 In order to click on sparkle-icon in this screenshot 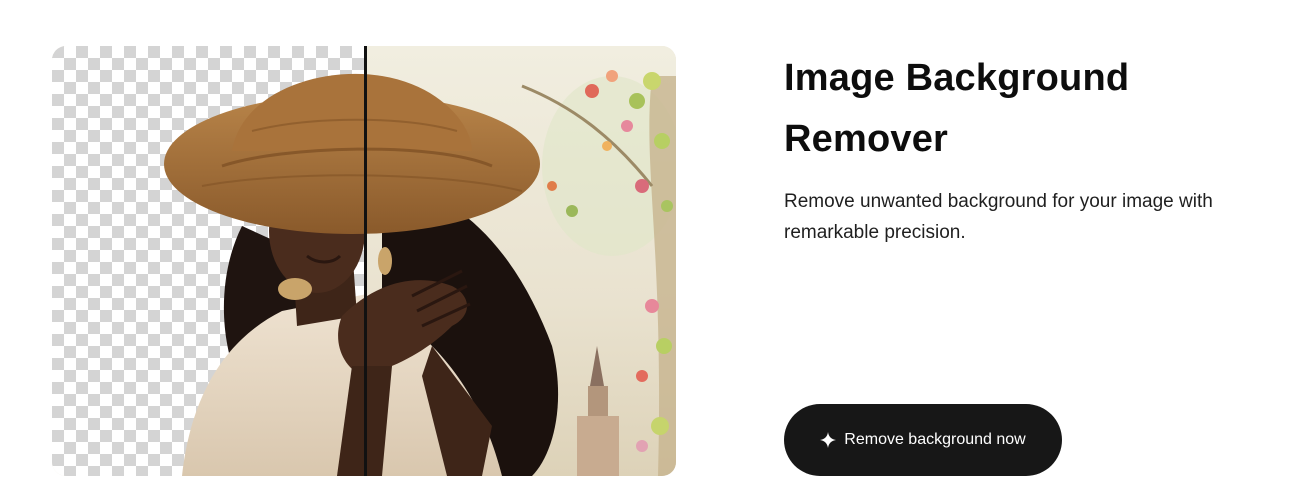, I will do `click(828, 440)`.